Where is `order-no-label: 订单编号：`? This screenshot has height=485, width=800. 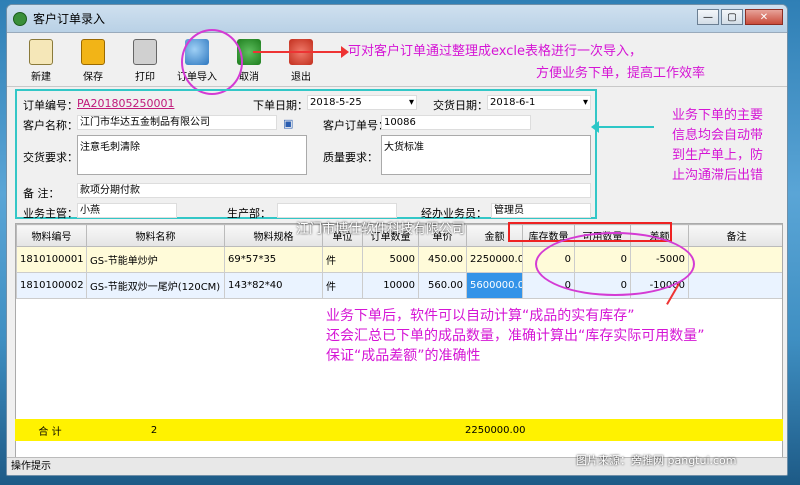
order-no-label: 订单编号： is located at coordinates (50, 105).